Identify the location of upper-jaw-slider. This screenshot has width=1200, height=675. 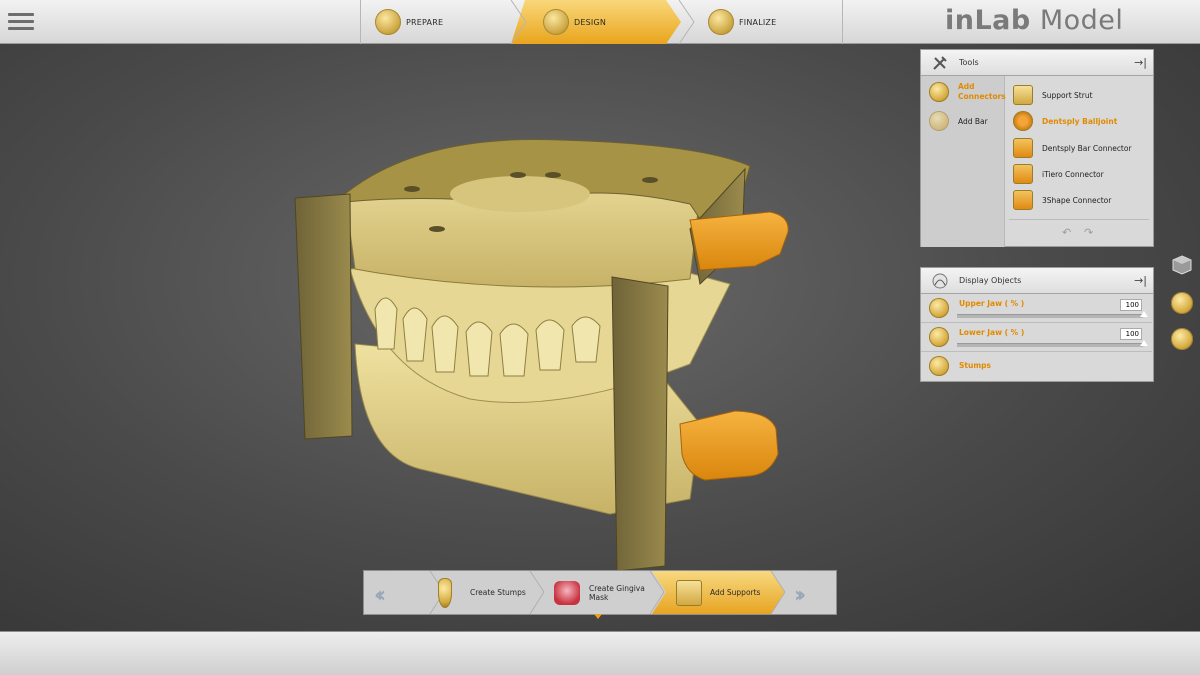
(1050, 316).